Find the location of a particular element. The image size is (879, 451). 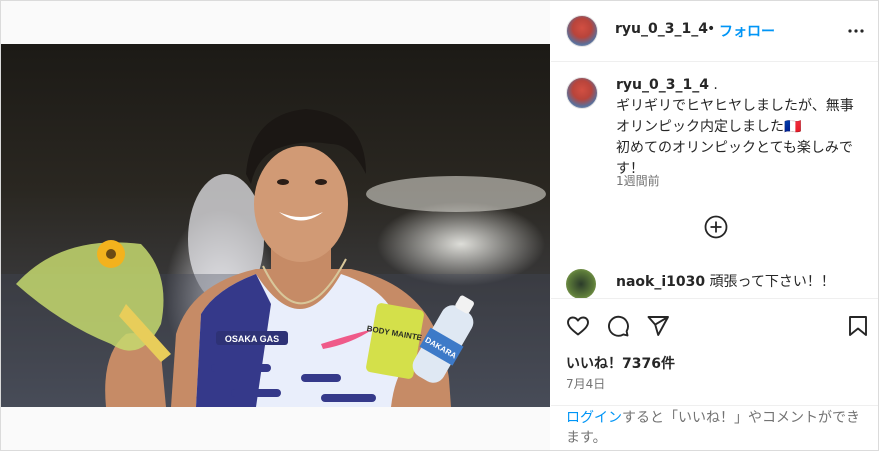

caption-timestamp: 1週間前 is located at coordinates (638, 181).